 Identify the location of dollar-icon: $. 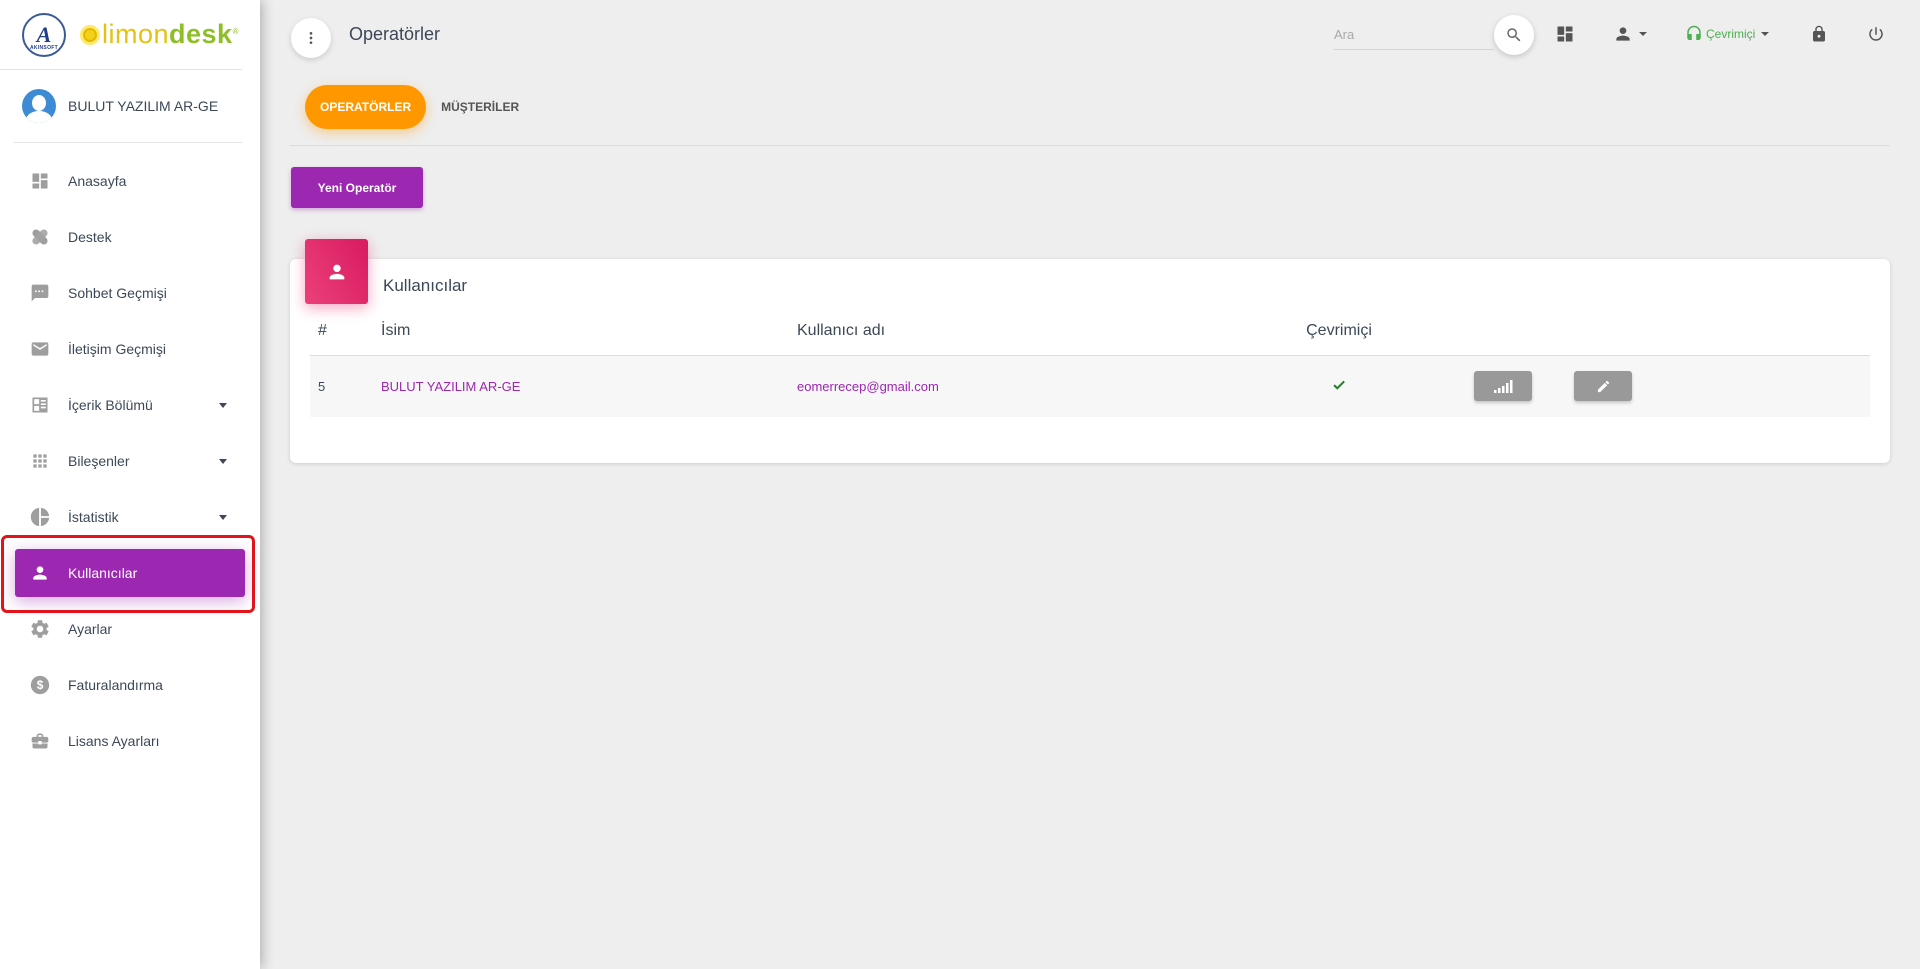
(40, 685).